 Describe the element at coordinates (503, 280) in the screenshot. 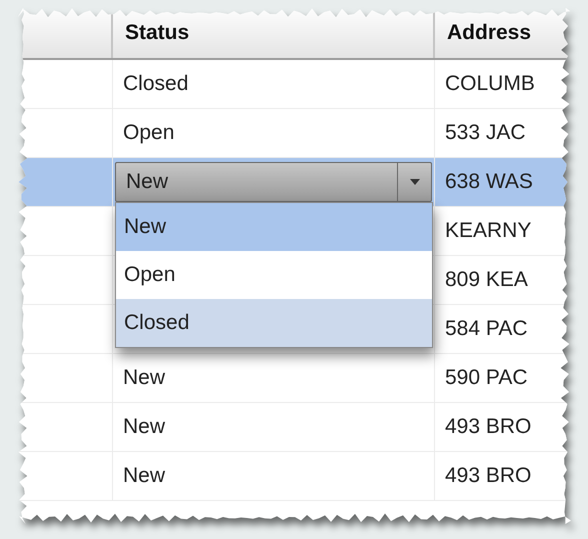

I see `table-cell: 809 KEA` at that location.